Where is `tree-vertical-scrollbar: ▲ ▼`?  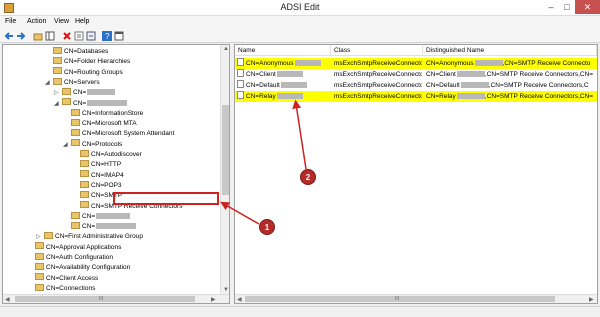
tree-vertical-scrollbar: ▲ ▼ is located at coordinates (224, 170).